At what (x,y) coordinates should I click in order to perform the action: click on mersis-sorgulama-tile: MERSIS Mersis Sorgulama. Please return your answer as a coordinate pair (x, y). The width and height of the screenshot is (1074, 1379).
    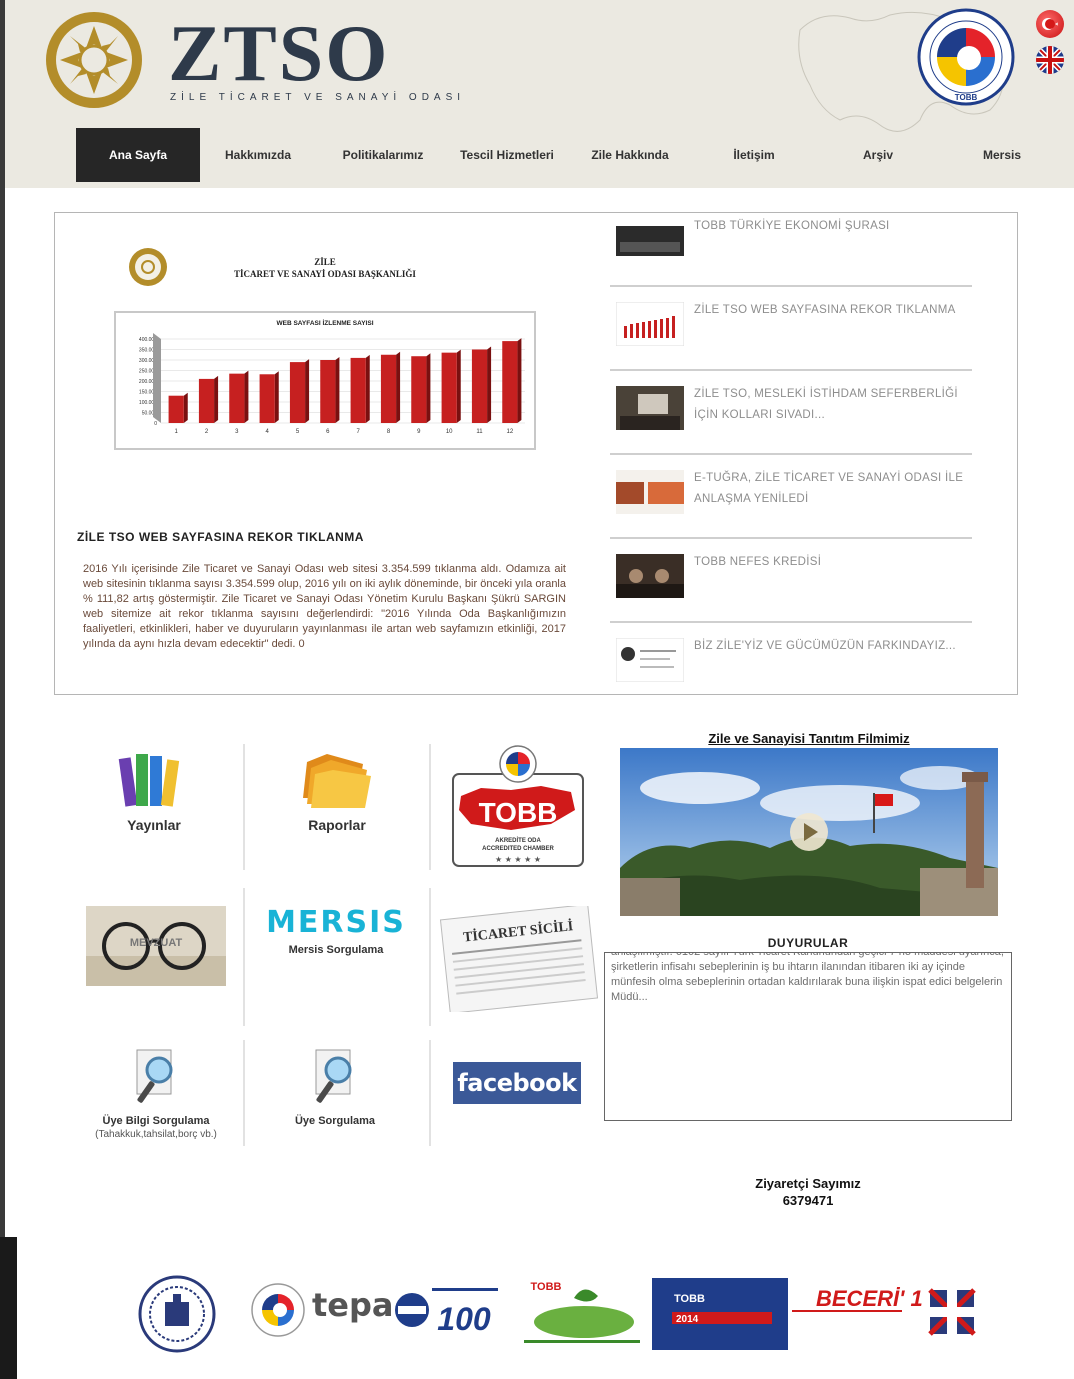
    Looking at the image, I should click on (336, 931).